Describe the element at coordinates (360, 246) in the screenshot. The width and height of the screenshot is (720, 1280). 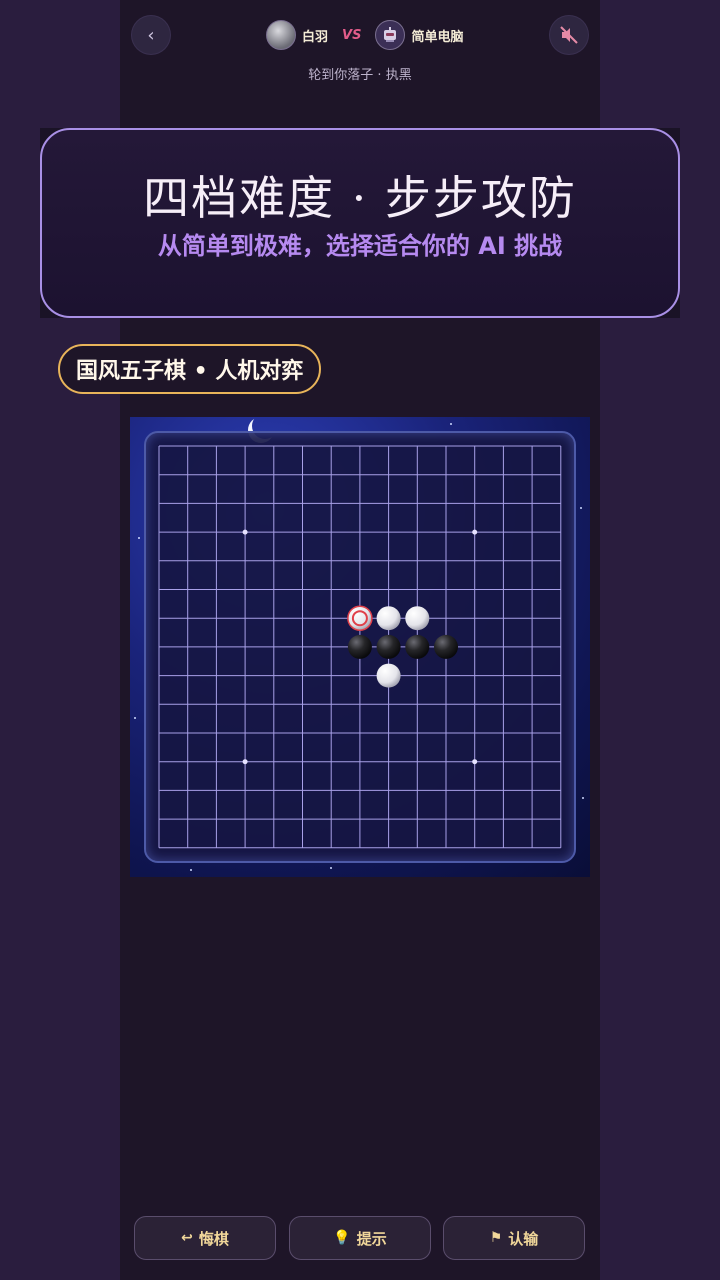
I see `banner-subtitle: 从简单到极难，选择适合你的 AI 挑战` at that location.